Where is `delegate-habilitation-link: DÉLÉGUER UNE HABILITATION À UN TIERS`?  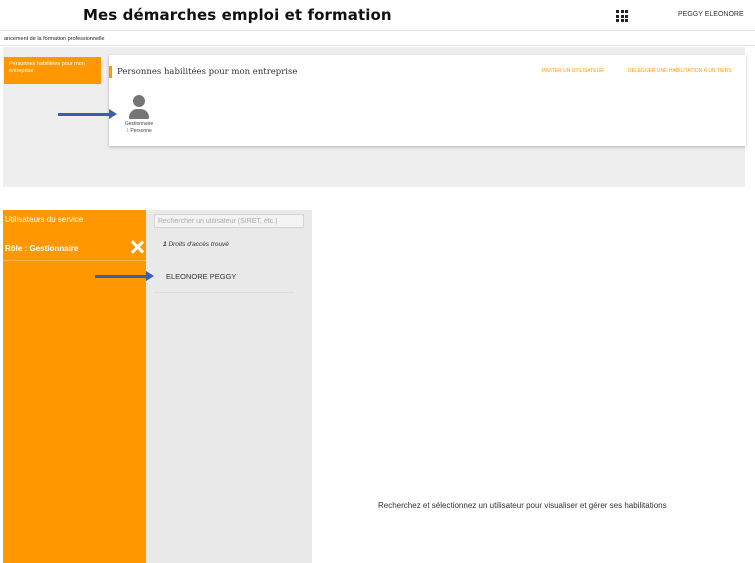 delegate-habilitation-link: DÉLÉGUER UNE HABILITATION À UN TIERS is located at coordinates (680, 71).